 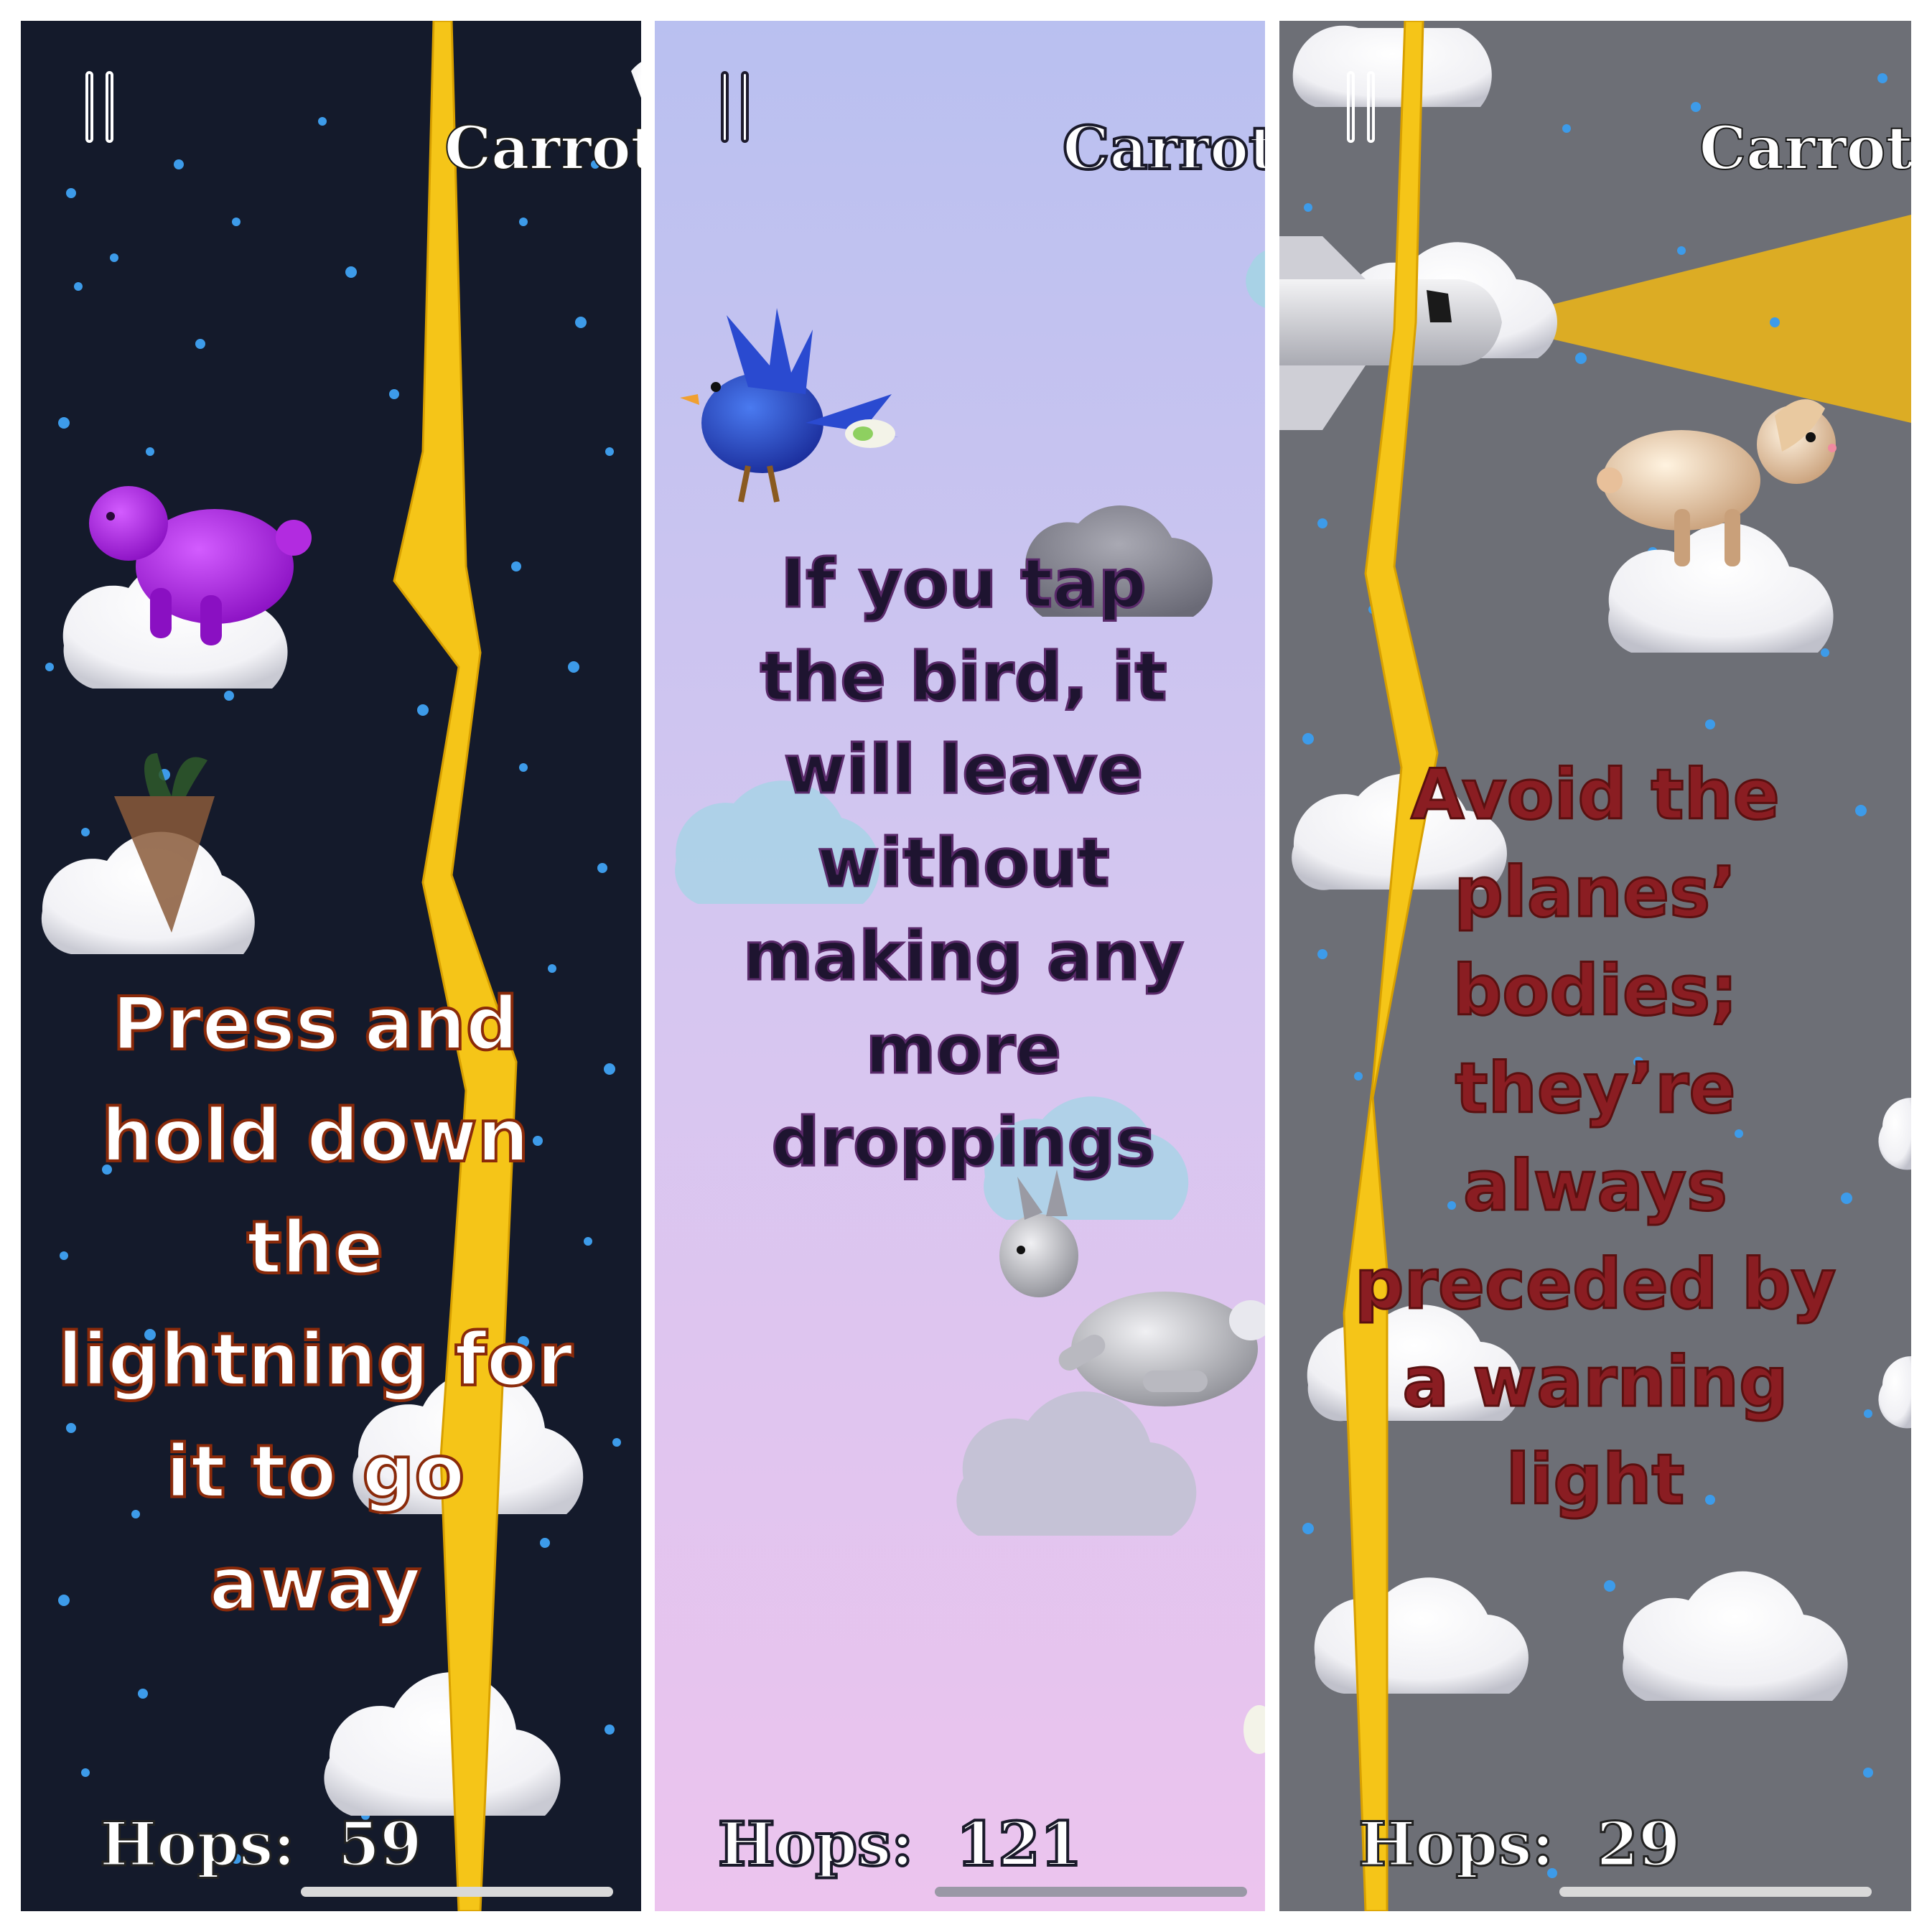 What do you see at coordinates (863, 433) in the screenshot?
I see `bird-dropping-center` at bounding box center [863, 433].